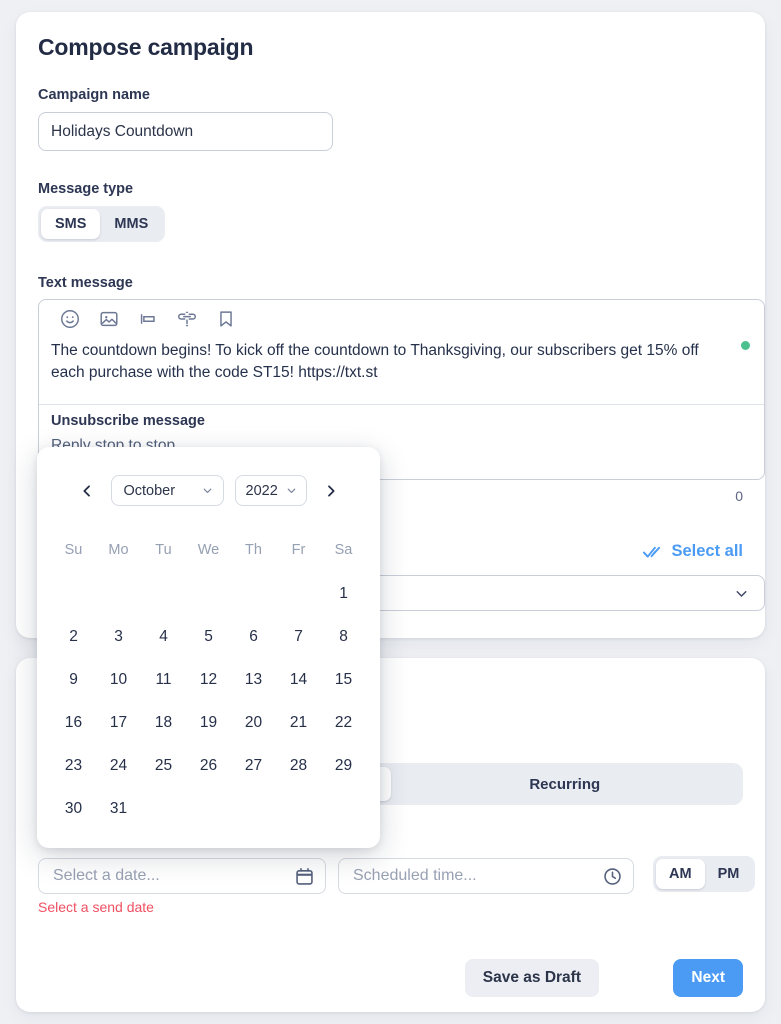 The height and width of the screenshot is (1024, 781). What do you see at coordinates (565, 784) in the screenshot?
I see `schedule-mode-option-recurring: Recurring` at bounding box center [565, 784].